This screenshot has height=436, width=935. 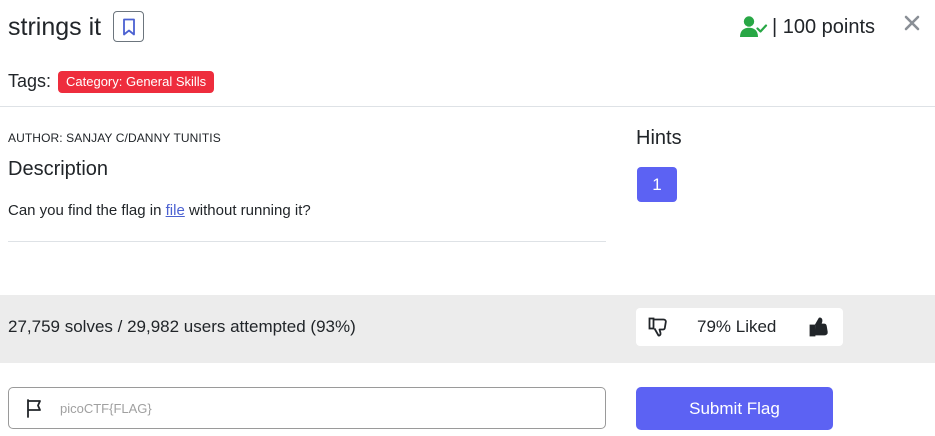 I want to click on description-divider, so click(x=307, y=241).